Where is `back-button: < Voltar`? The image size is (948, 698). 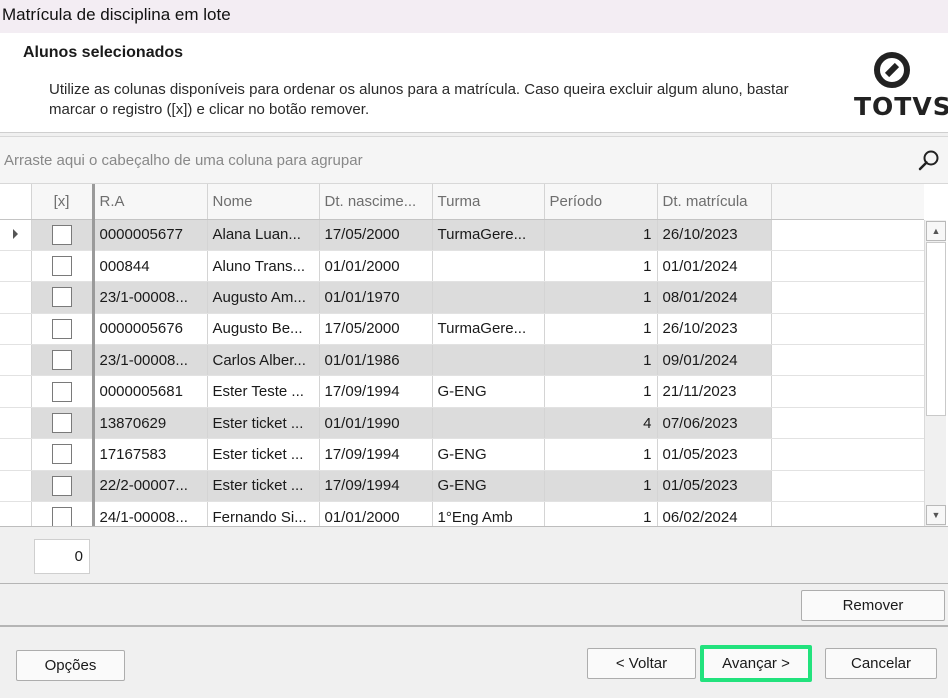
back-button: < Voltar is located at coordinates (641, 663).